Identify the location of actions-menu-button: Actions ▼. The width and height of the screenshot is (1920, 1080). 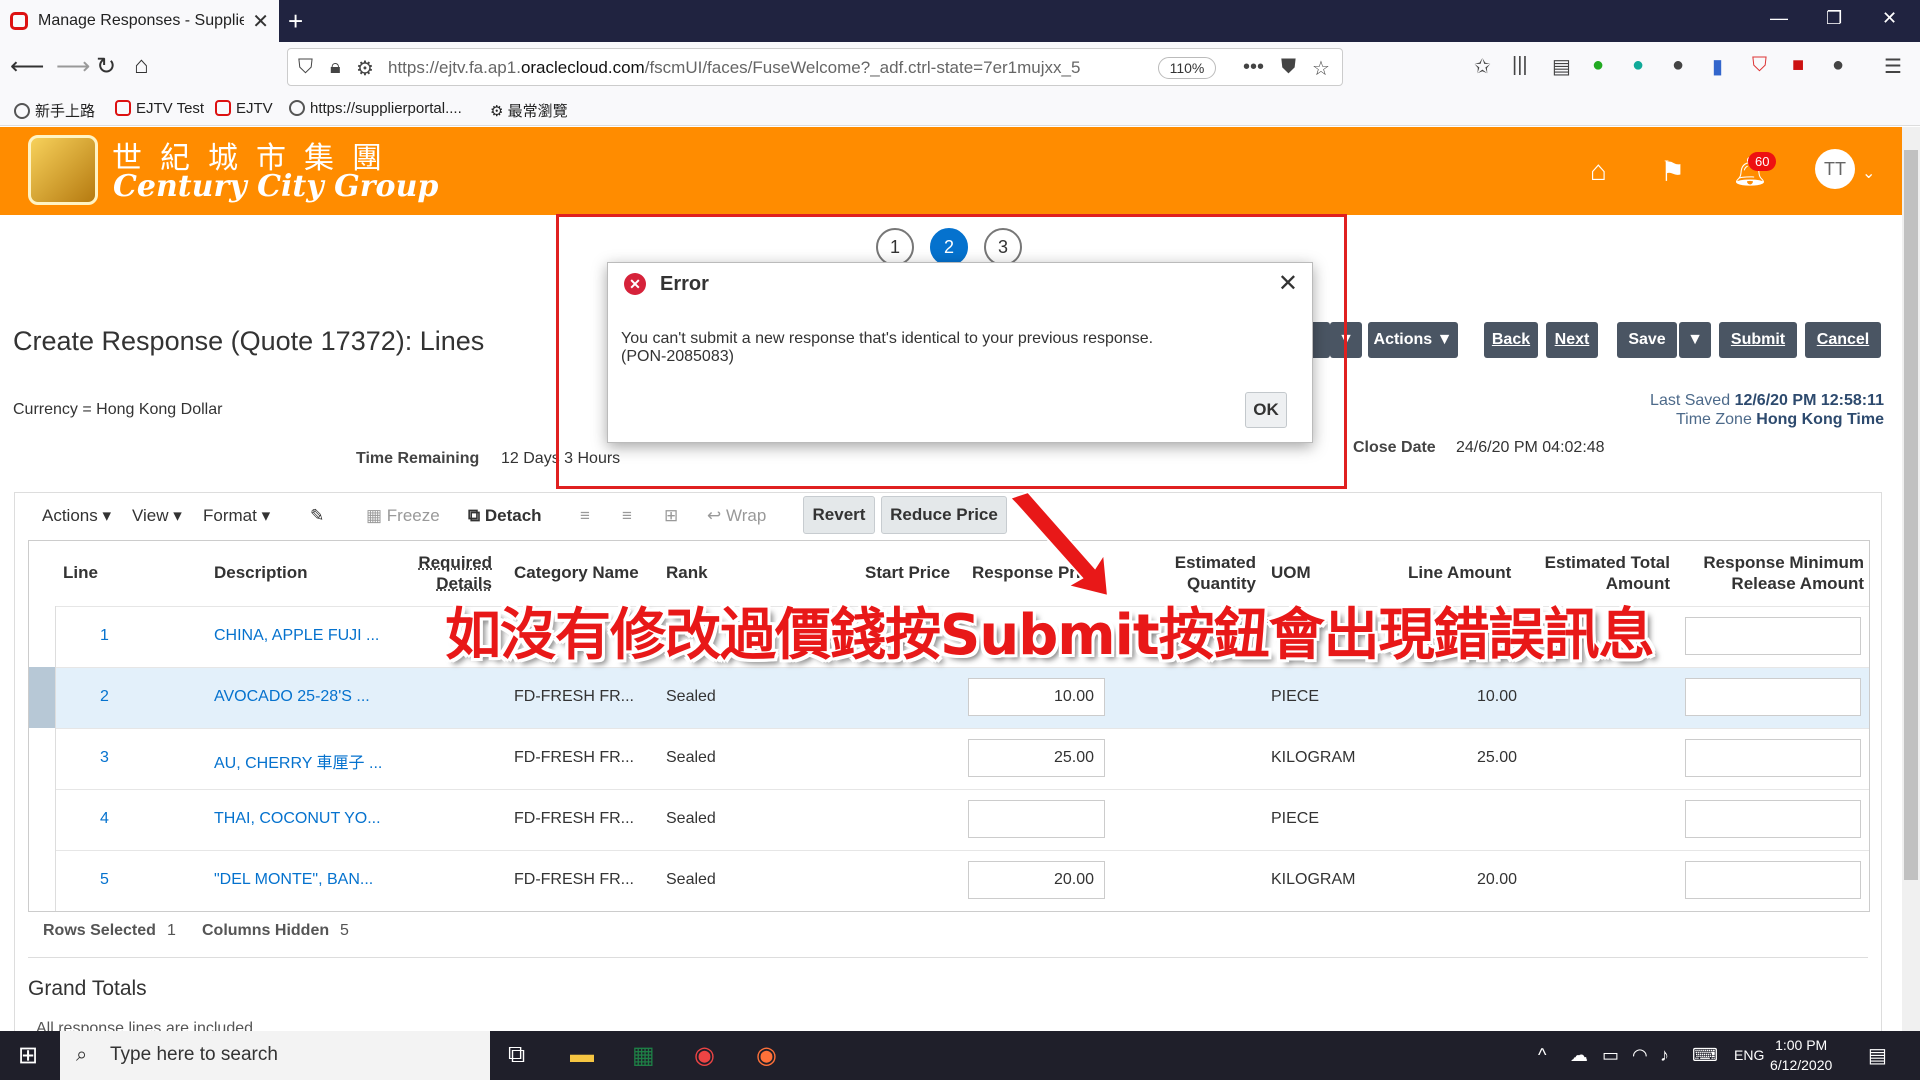
(1413, 340).